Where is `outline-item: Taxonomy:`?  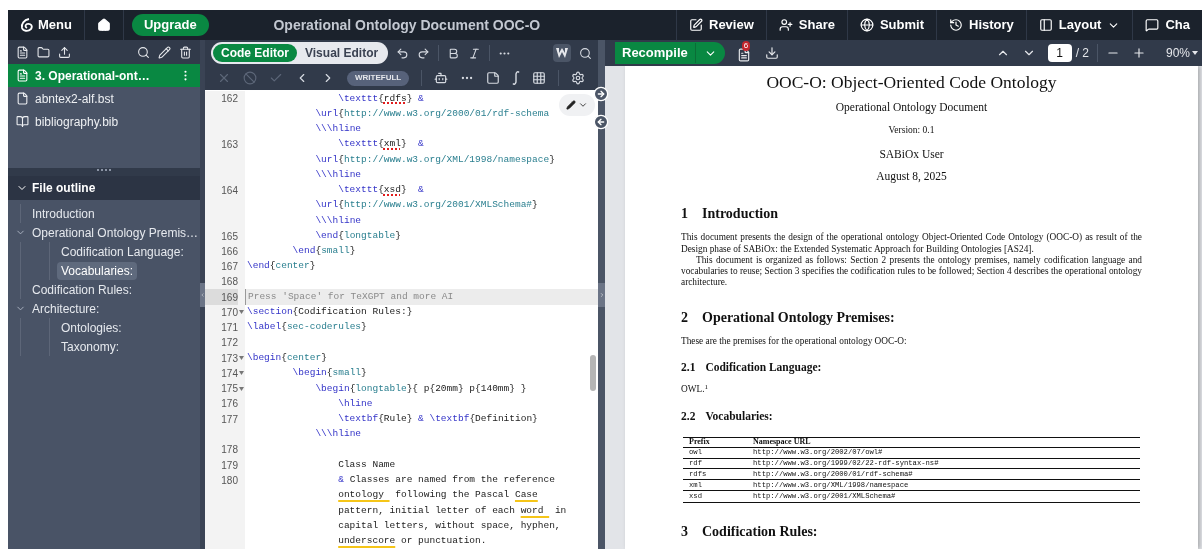 outline-item: Taxonomy: is located at coordinates (90, 346).